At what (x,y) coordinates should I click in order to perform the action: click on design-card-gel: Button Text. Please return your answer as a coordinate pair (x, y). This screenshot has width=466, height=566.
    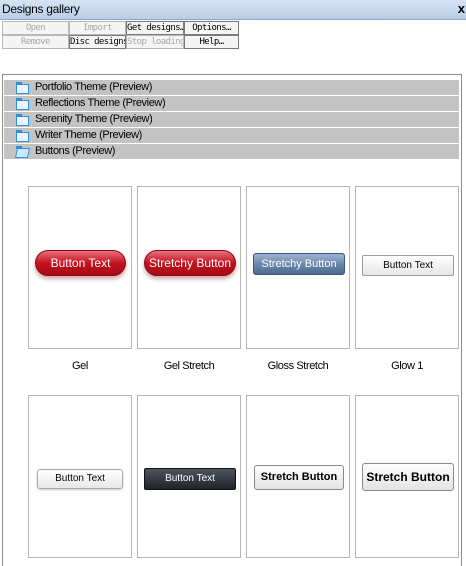
    Looking at the image, I should click on (80, 267).